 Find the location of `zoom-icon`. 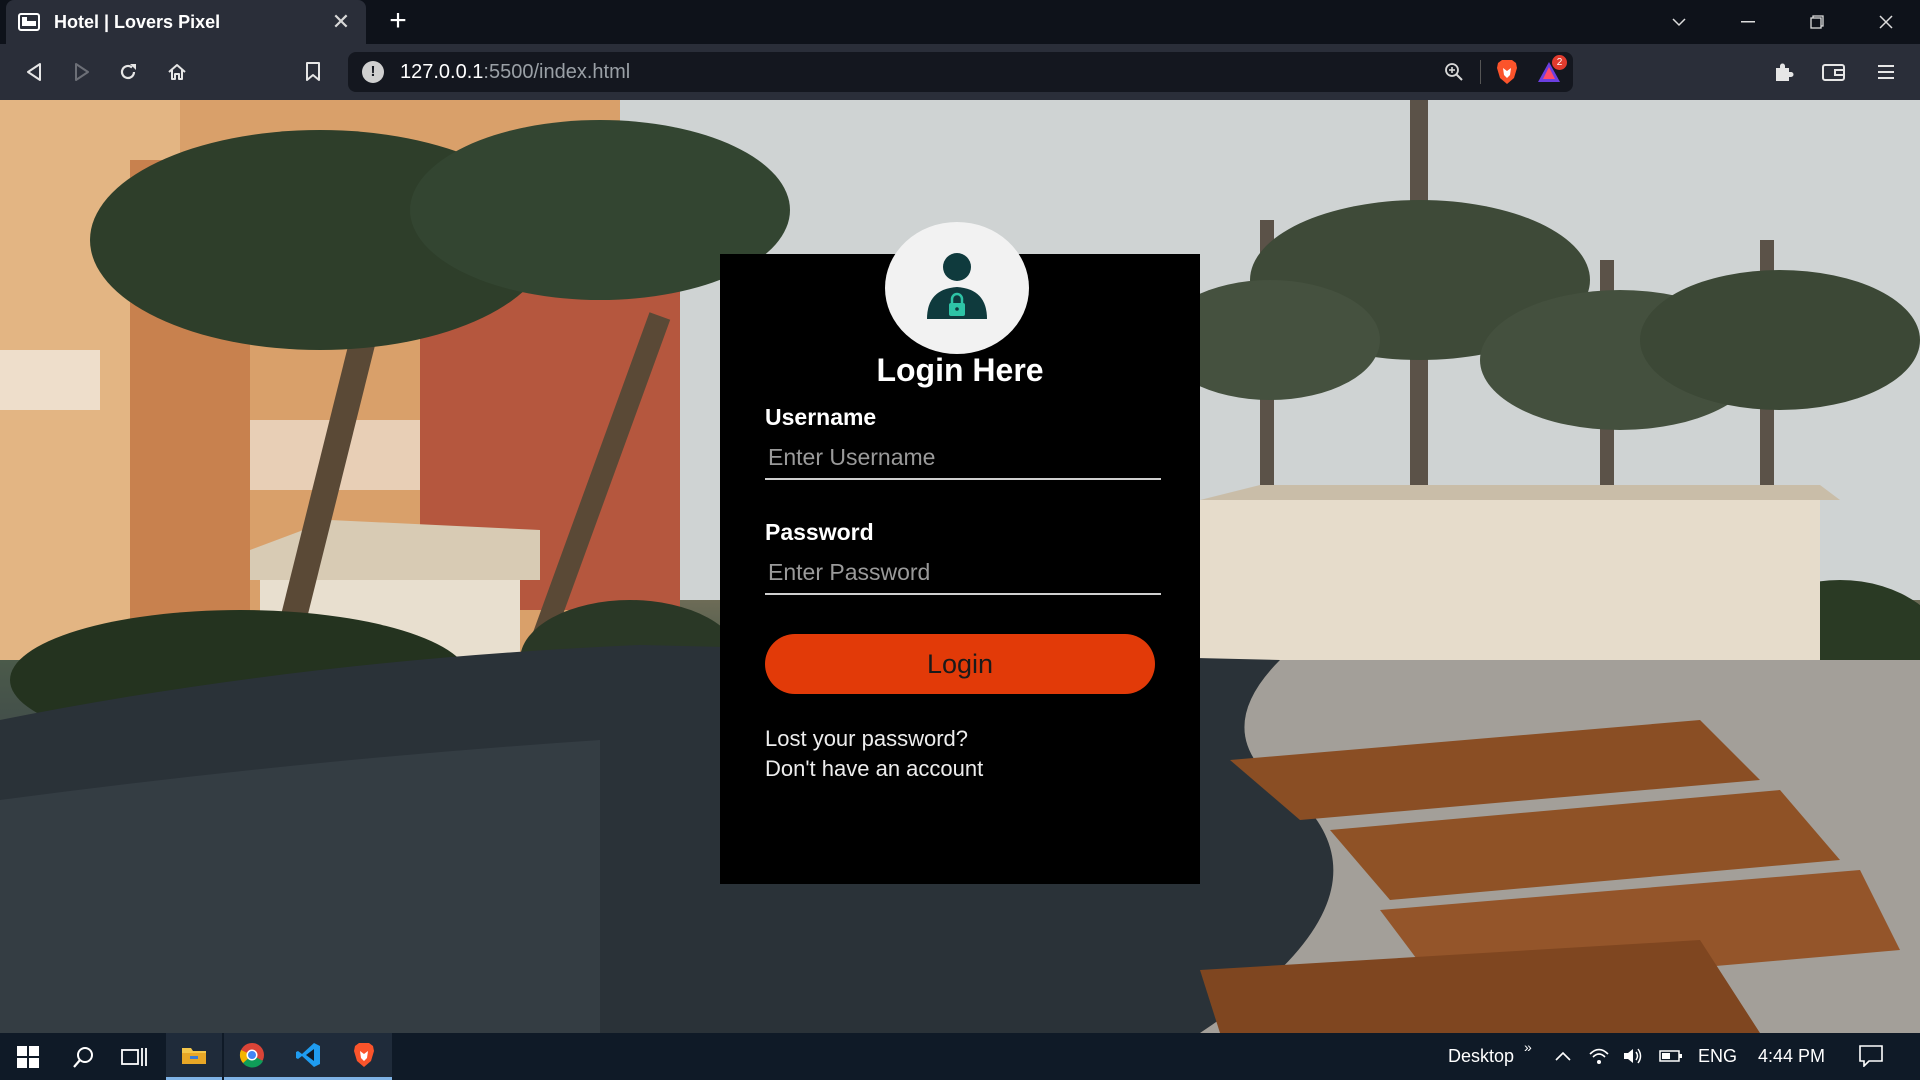

zoom-icon is located at coordinates (1454, 72).